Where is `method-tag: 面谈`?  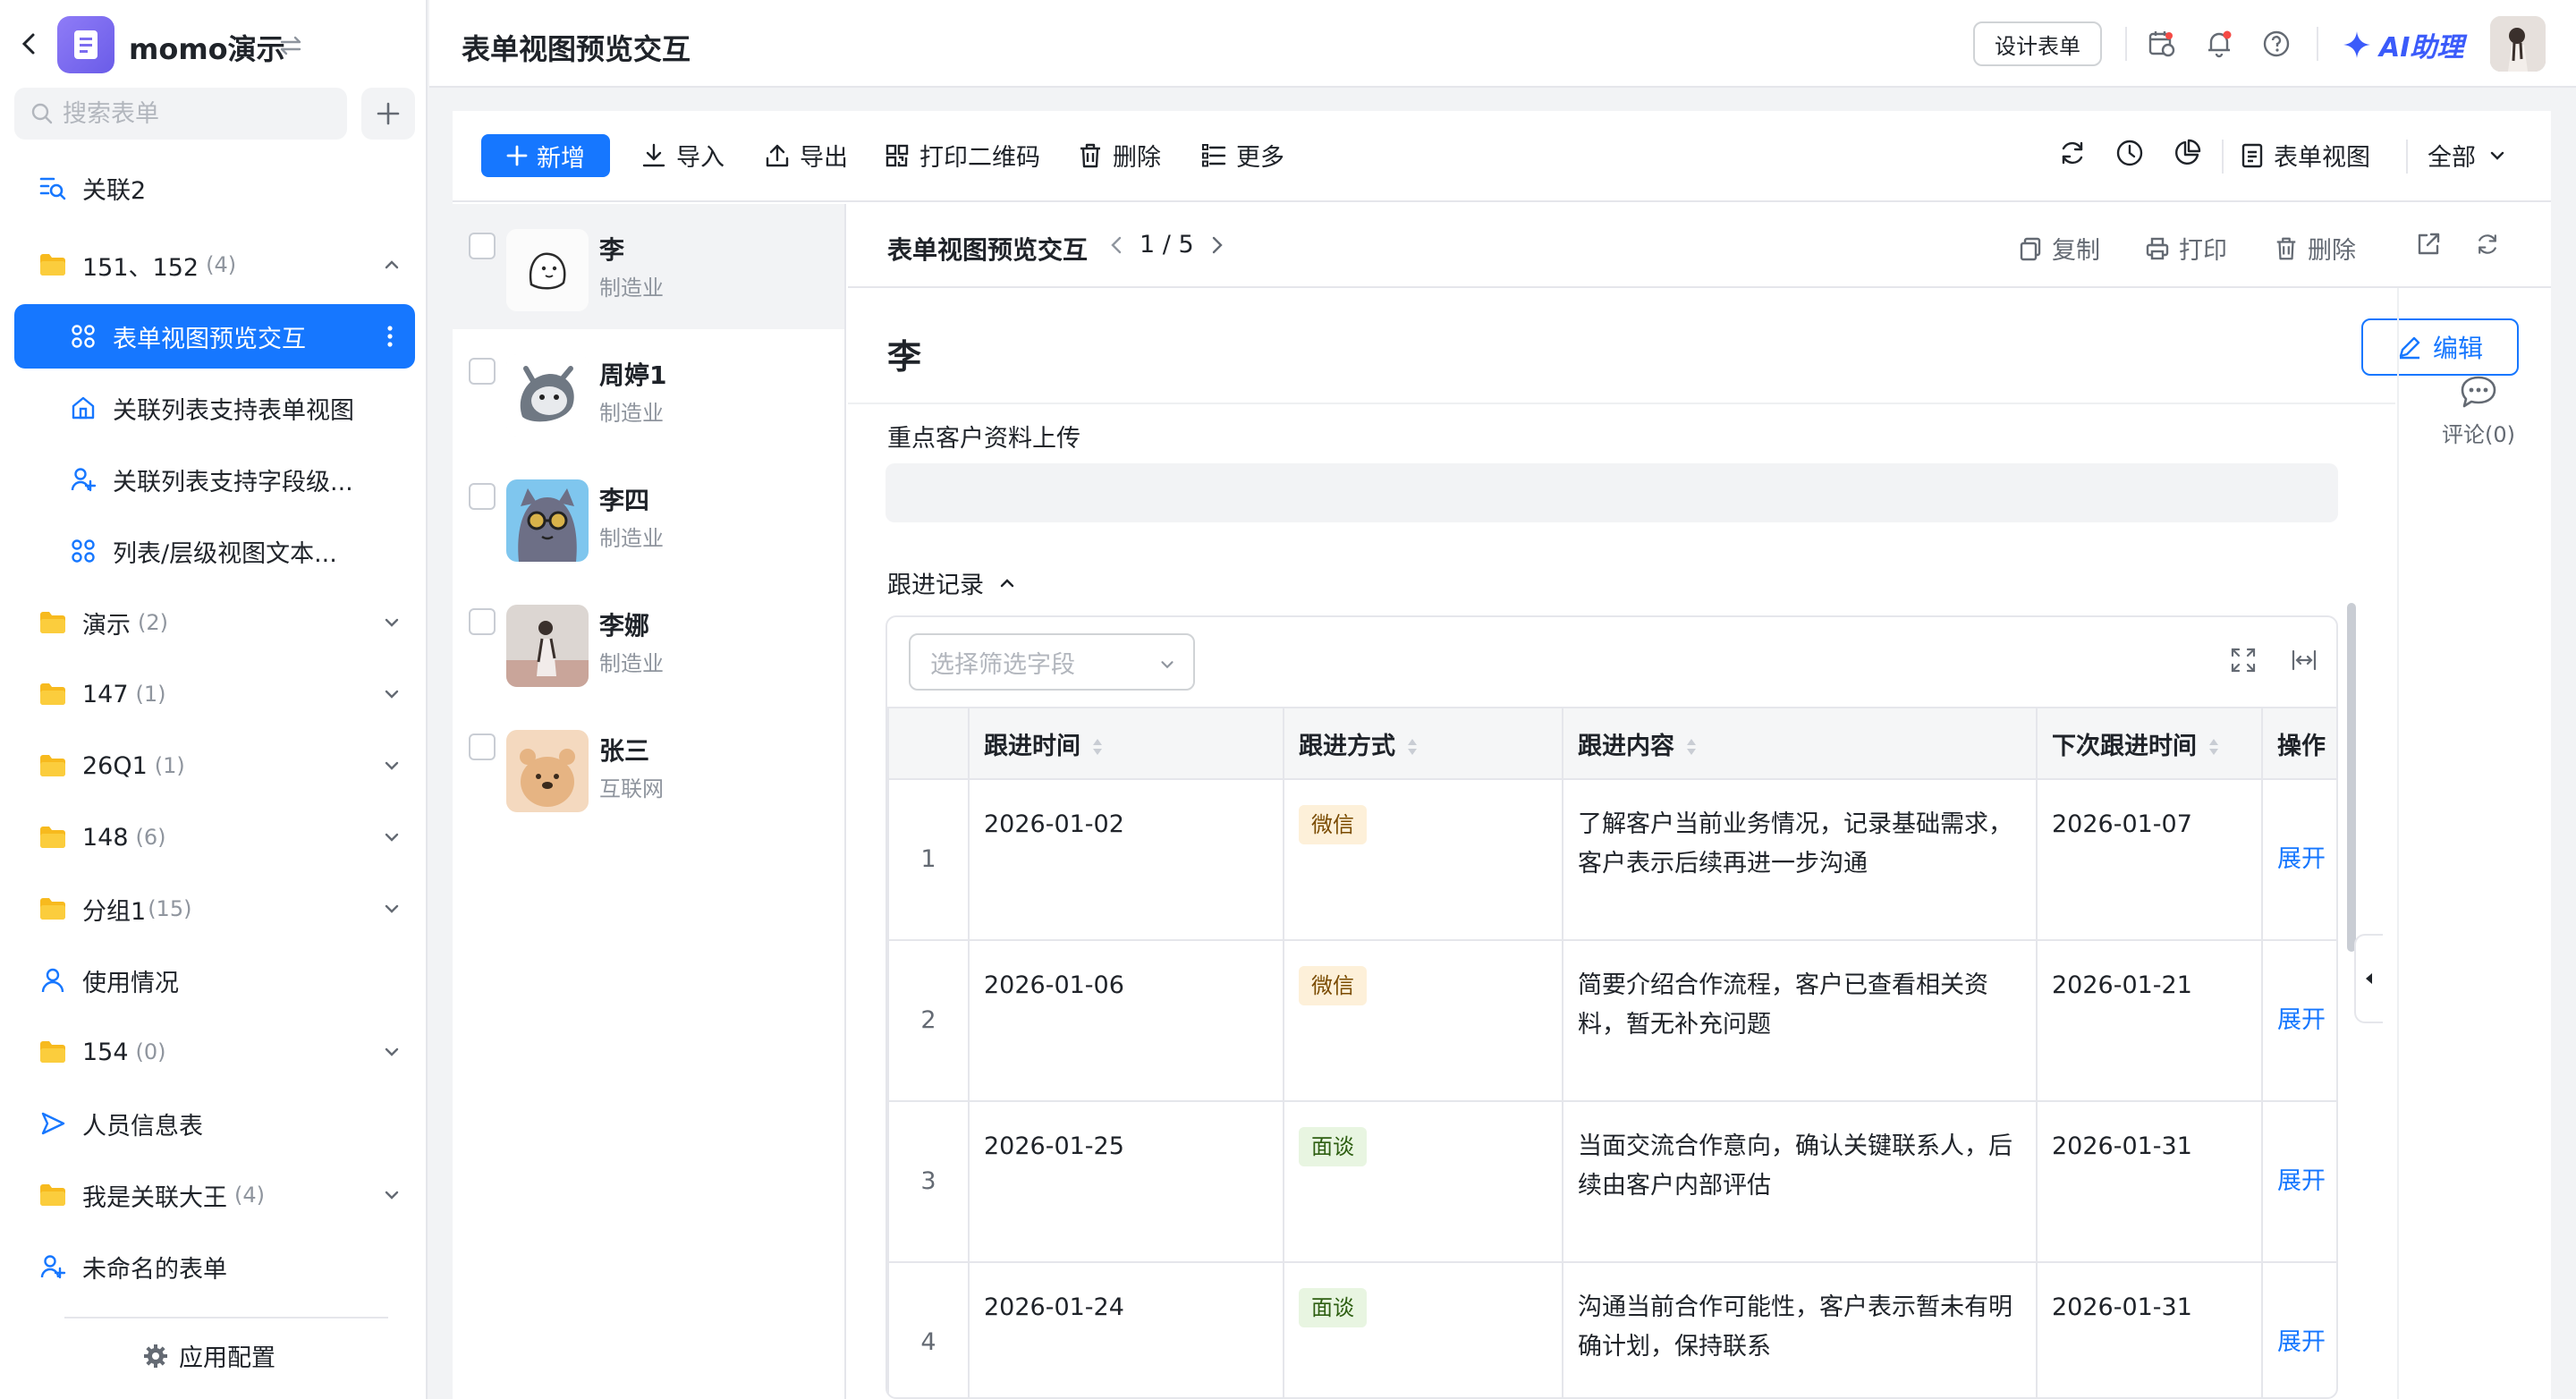 method-tag: 面谈 is located at coordinates (1333, 1146).